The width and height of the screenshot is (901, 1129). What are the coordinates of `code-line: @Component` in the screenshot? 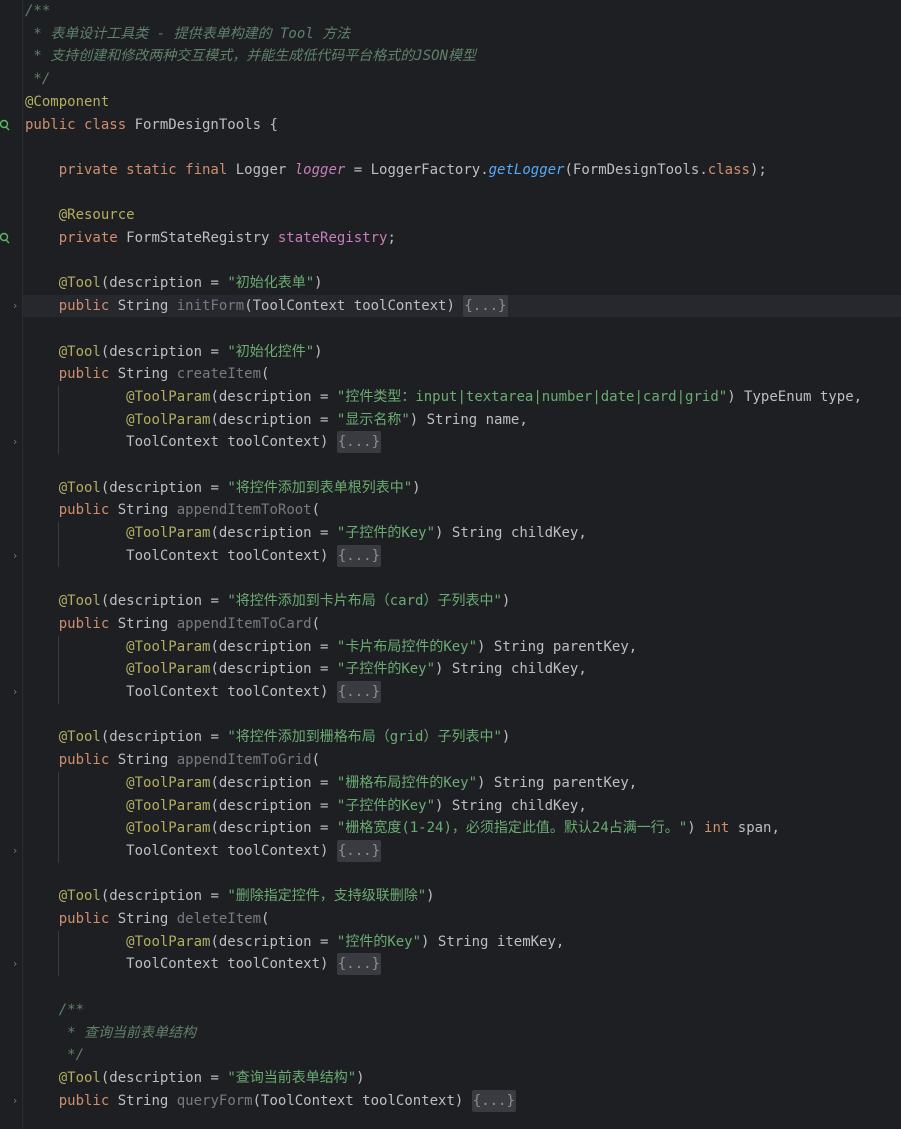 It's located at (67, 102).